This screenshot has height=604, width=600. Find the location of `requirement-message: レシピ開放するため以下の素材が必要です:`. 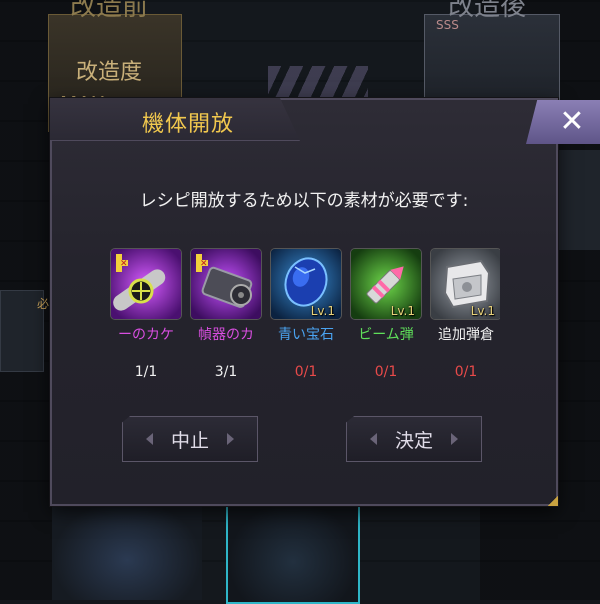

requirement-message: レシピ開放するため以下の素材が必要です: is located at coordinates (304, 201).